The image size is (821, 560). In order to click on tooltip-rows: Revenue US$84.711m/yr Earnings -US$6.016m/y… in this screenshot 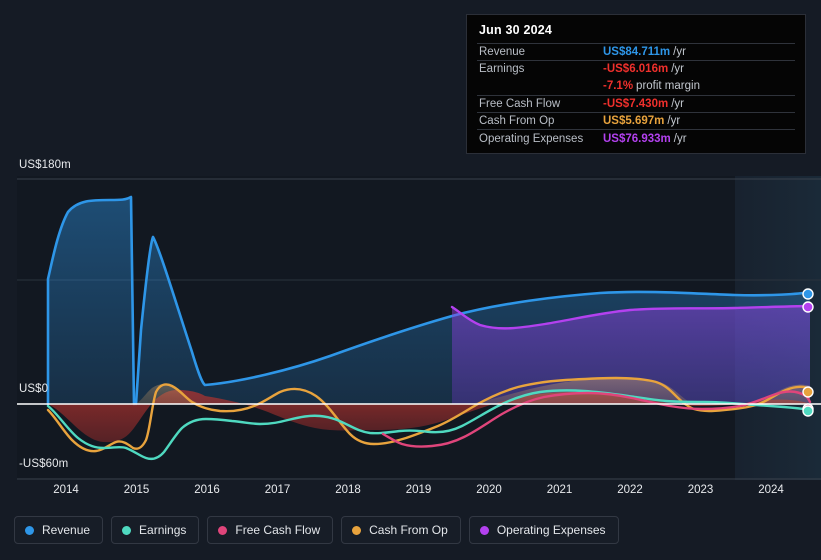, I will do `click(636, 95)`.